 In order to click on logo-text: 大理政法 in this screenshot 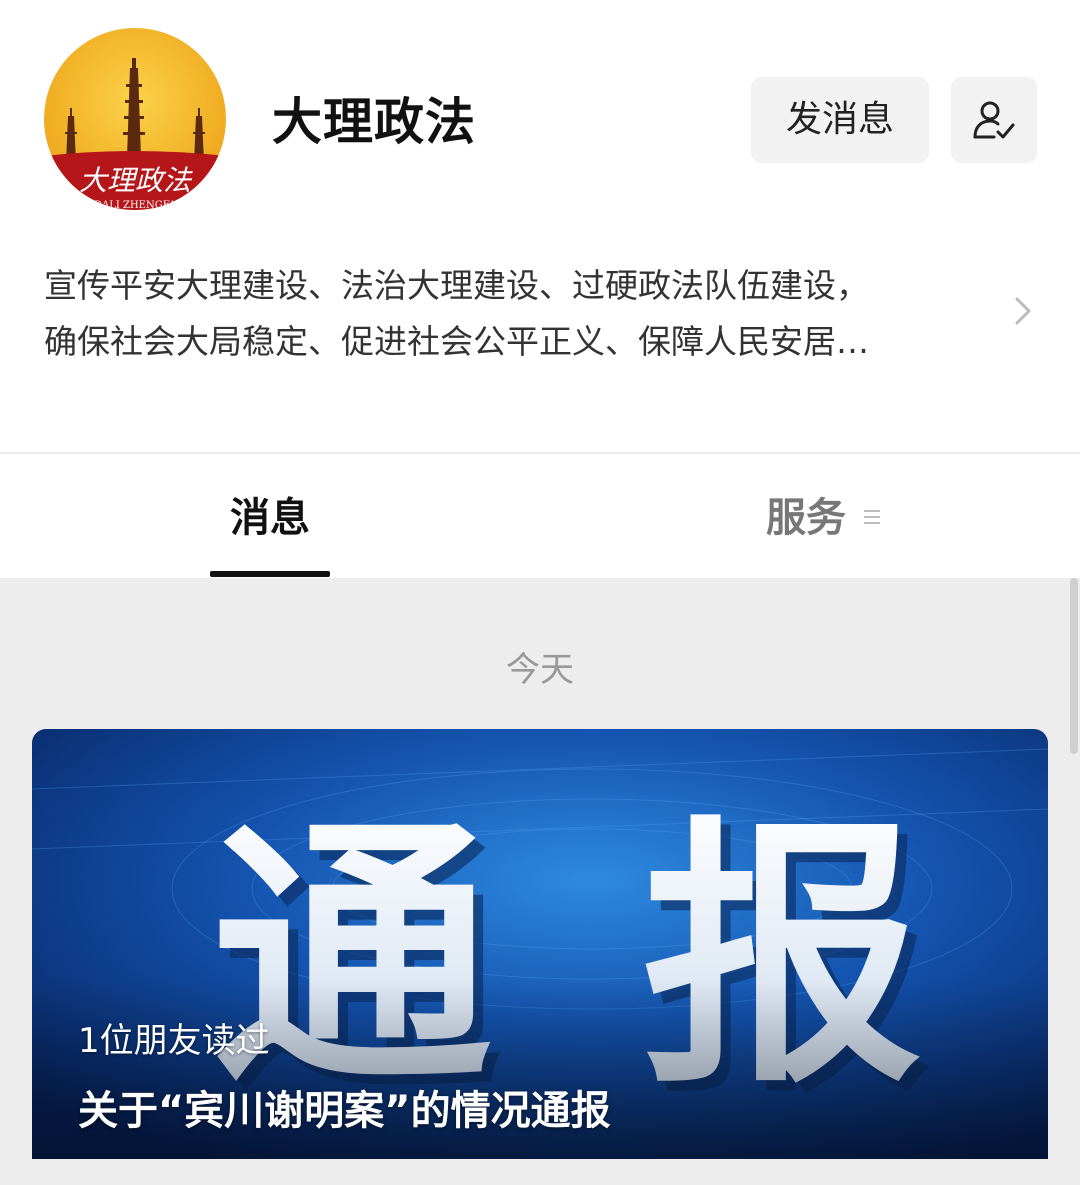, I will do `click(136, 180)`.